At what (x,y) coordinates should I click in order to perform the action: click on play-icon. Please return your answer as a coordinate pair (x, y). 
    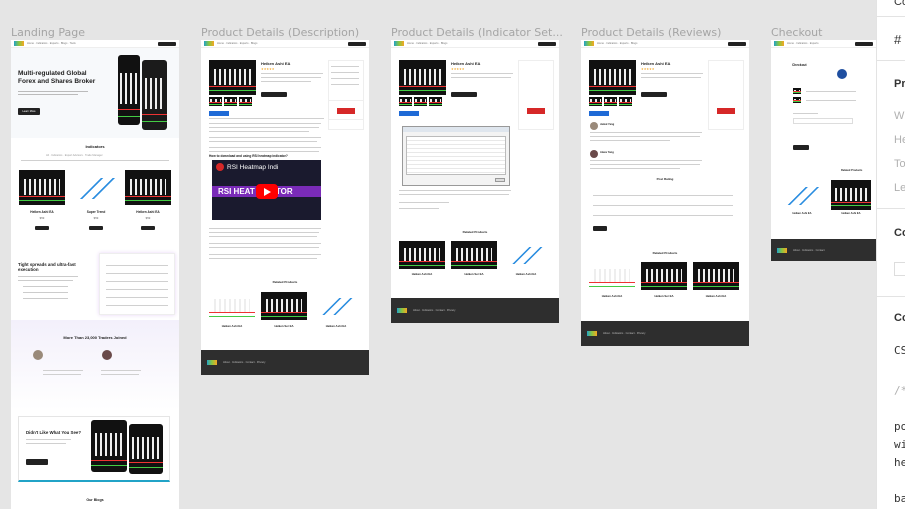
    Looking at the image, I should click on (267, 191).